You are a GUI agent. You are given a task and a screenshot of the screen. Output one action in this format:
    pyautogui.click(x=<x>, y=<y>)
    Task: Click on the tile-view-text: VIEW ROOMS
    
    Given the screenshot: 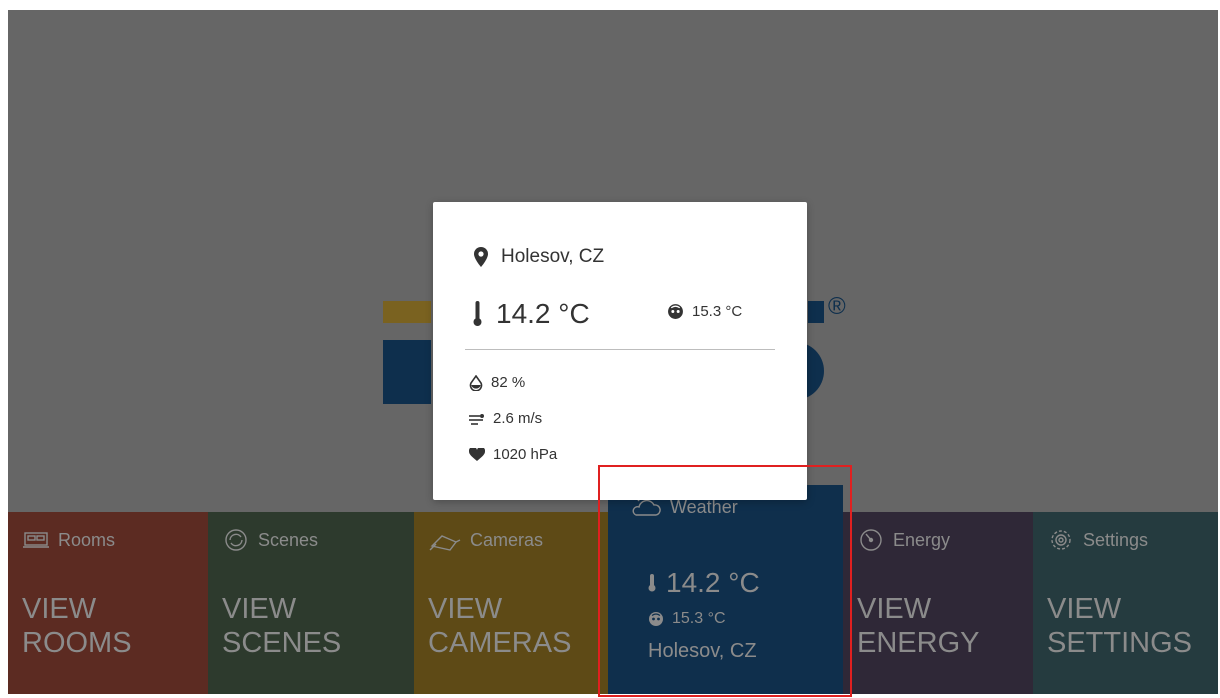 What is the action you would take?
    pyautogui.click(x=77, y=626)
    